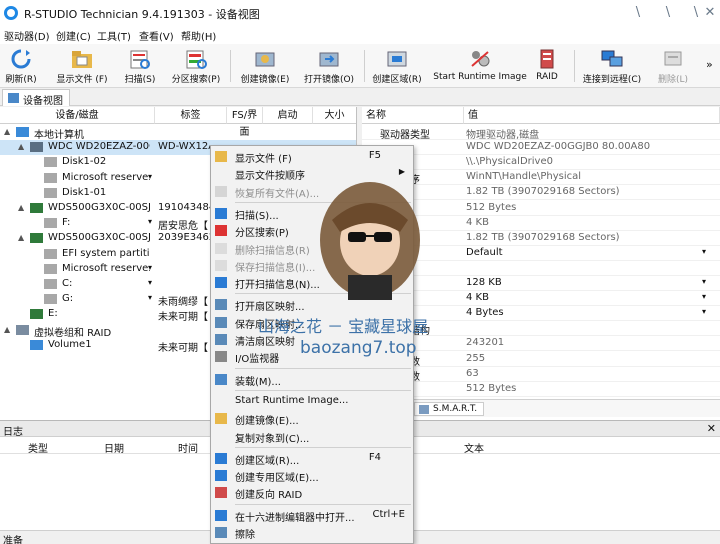 Image resolution: width=720 pixels, height=544 pixels. What do you see at coordinates (312, 492) in the screenshot?
I see `context-menu-item: 创建反向 RAID` at bounding box center [312, 492].